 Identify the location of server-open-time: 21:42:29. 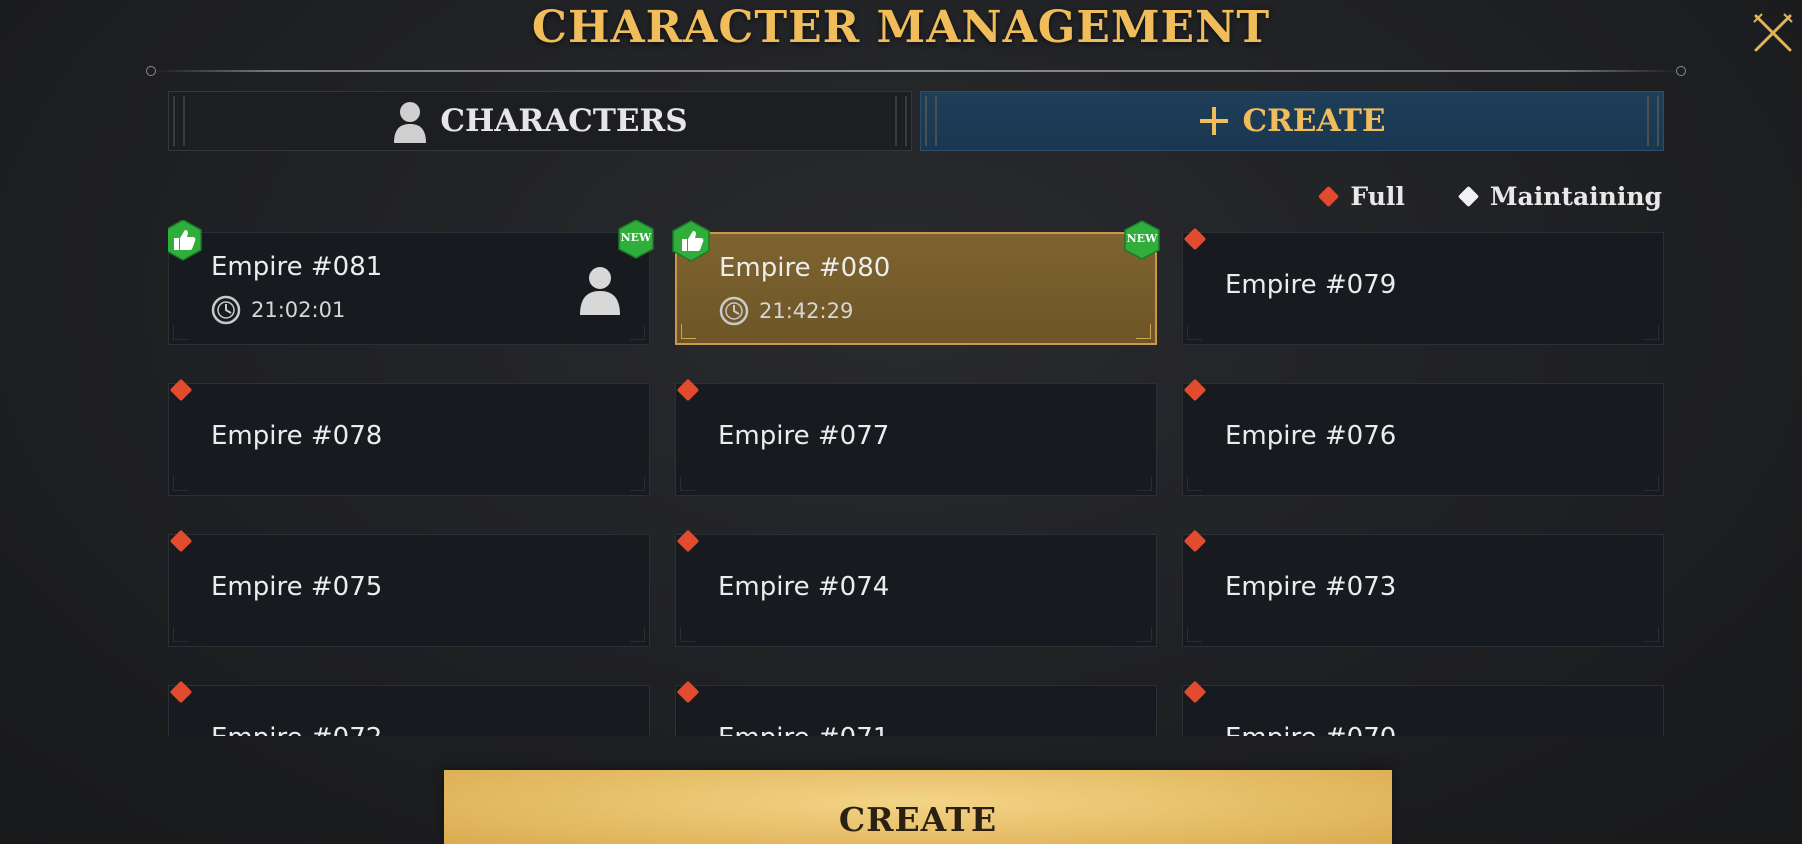
(786, 311).